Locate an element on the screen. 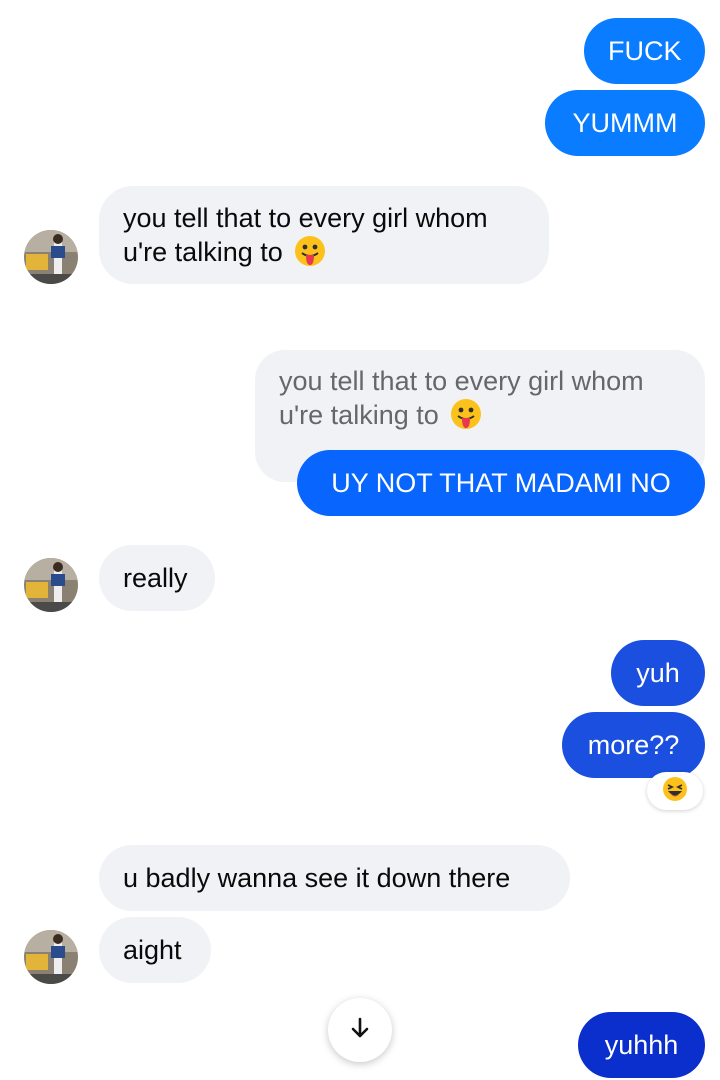  sent-message-fuck: FUCK is located at coordinates (644, 51).